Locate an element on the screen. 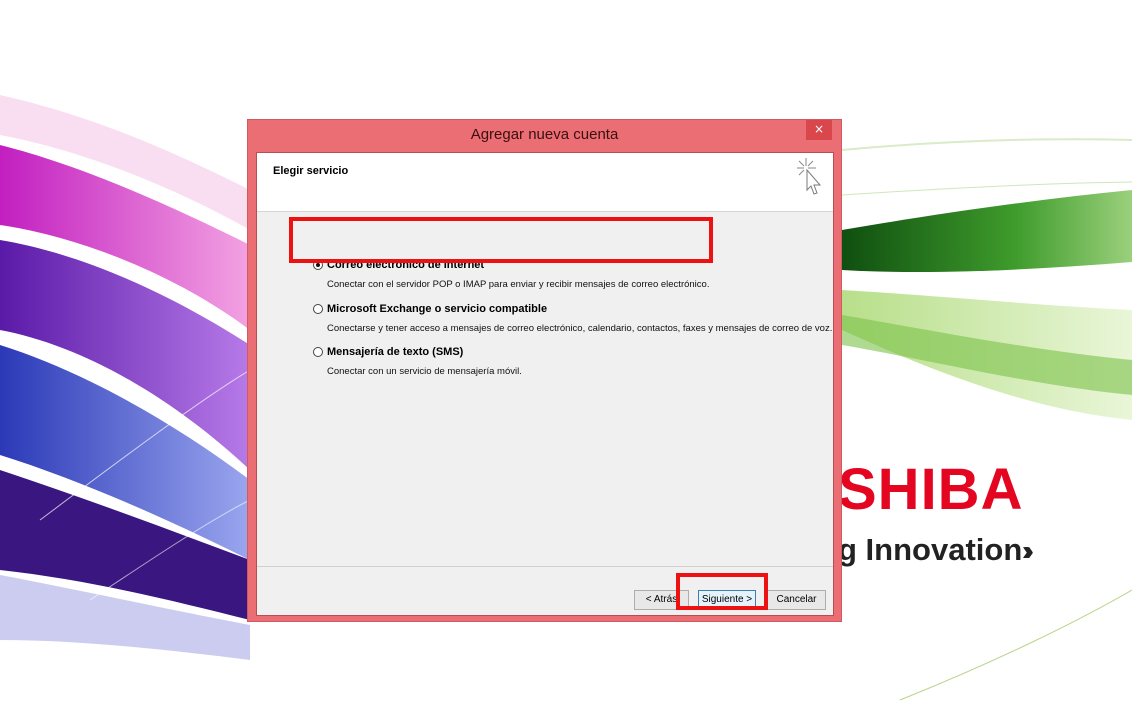  dialog-titlebar: Agregar nueva cuenta × is located at coordinates (544, 136).